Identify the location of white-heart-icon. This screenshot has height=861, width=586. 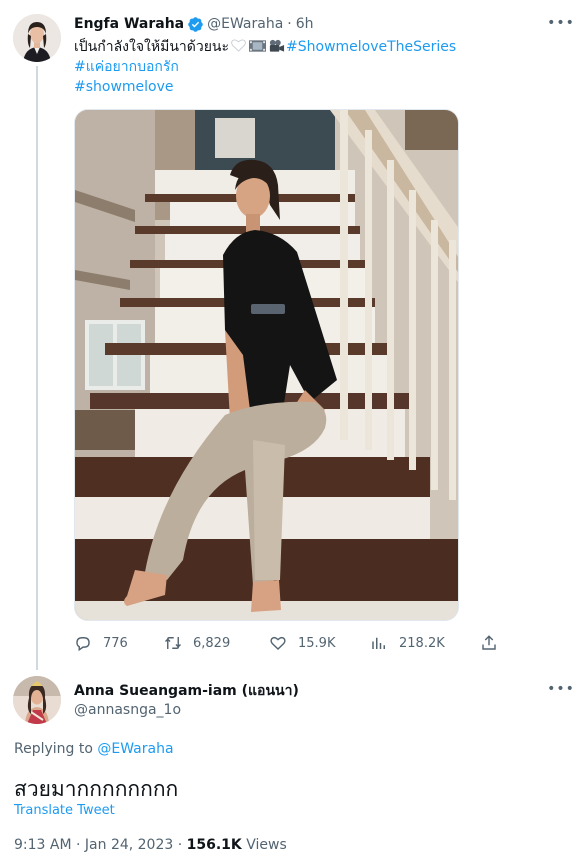
(238, 45).